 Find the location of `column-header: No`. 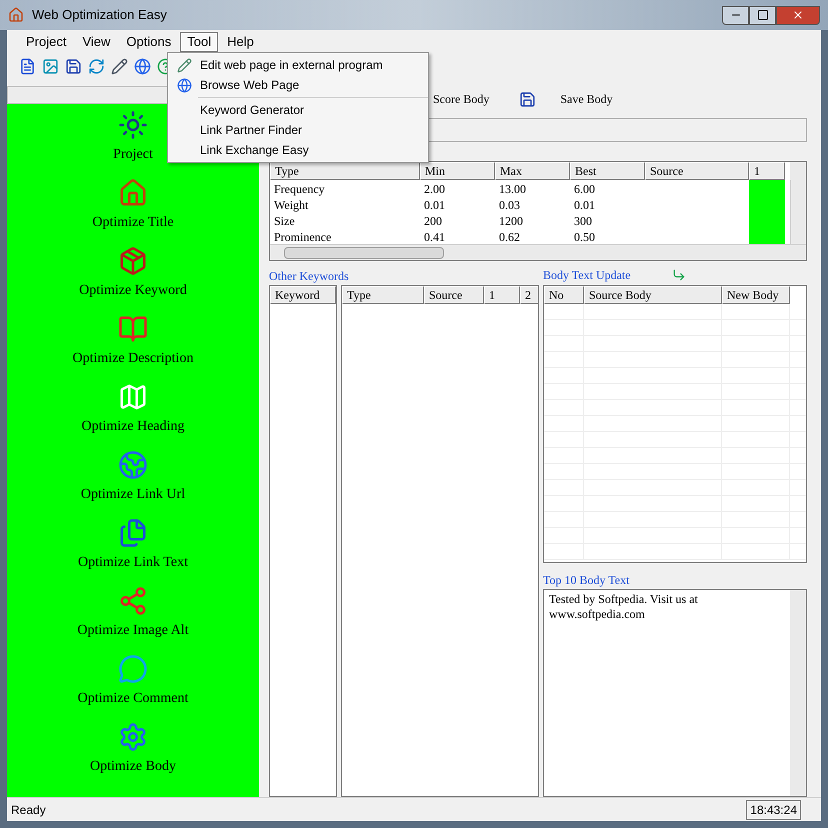

column-header: No is located at coordinates (564, 295).